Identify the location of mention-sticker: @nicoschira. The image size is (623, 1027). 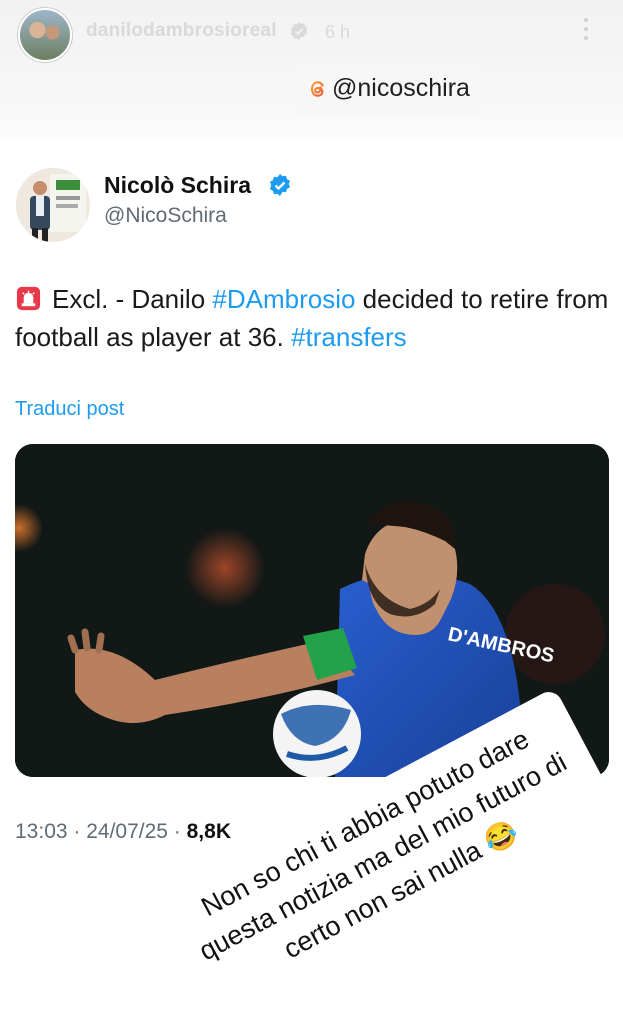
(387, 90).